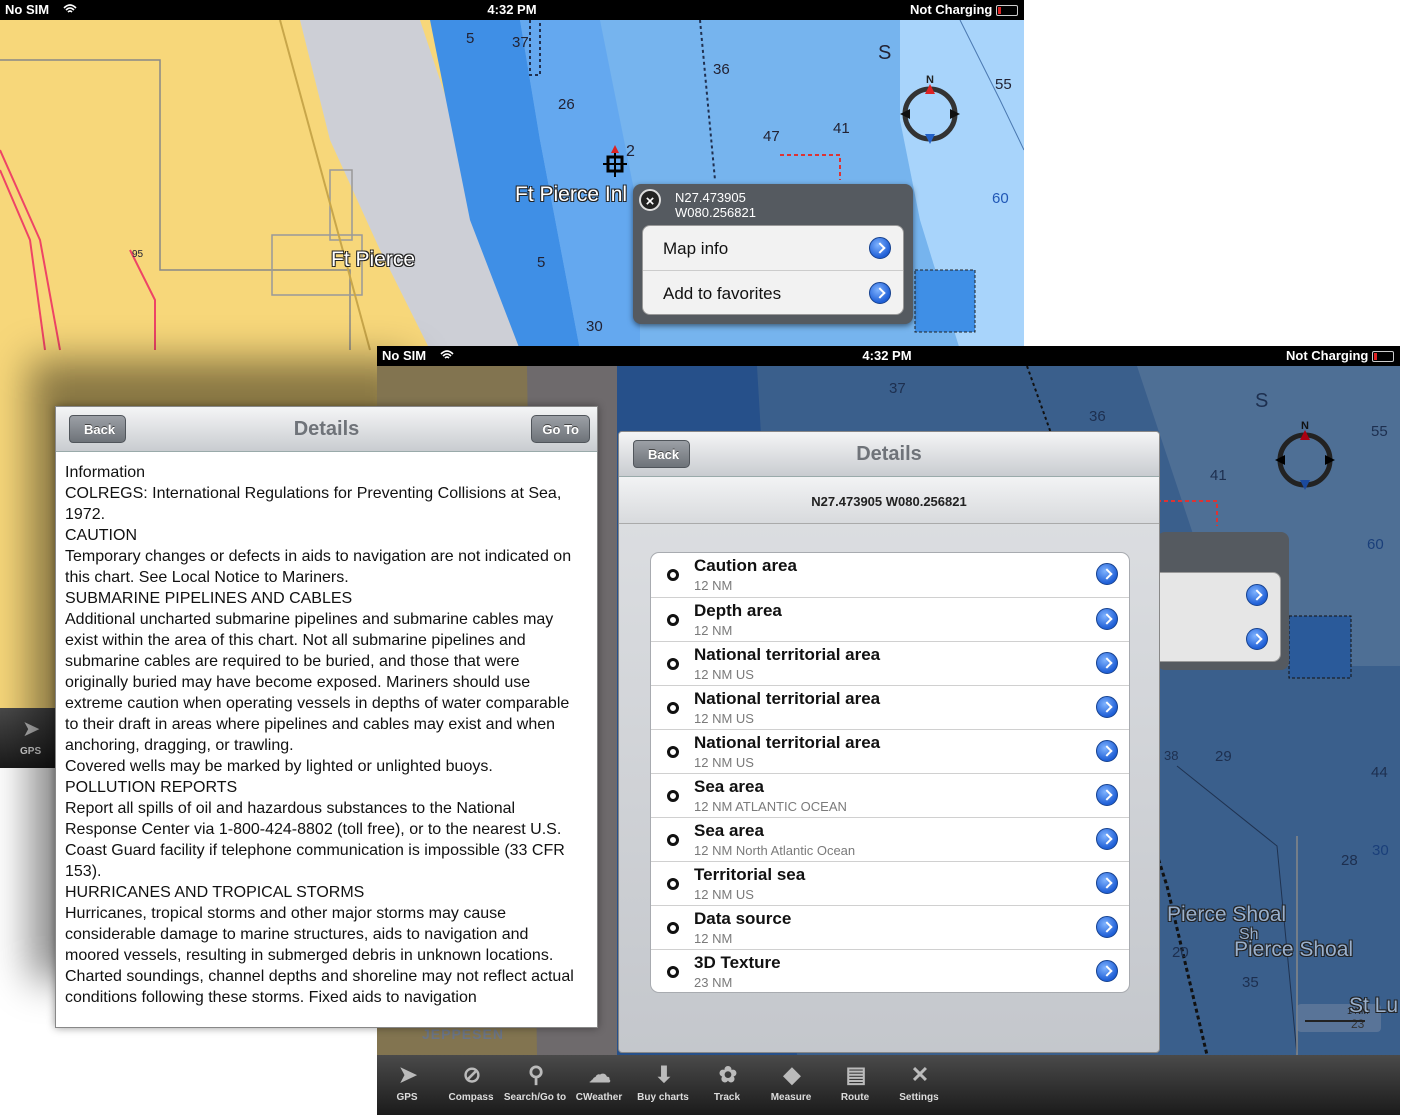 The width and height of the screenshot is (1402, 1115). Describe the element at coordinates (1340, 355) in the screenshot. I see `battery-label: Not Charging` at that location.